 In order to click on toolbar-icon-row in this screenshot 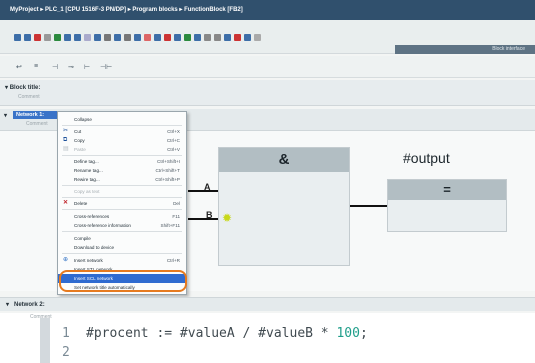, I will do `click(137, 37)`.